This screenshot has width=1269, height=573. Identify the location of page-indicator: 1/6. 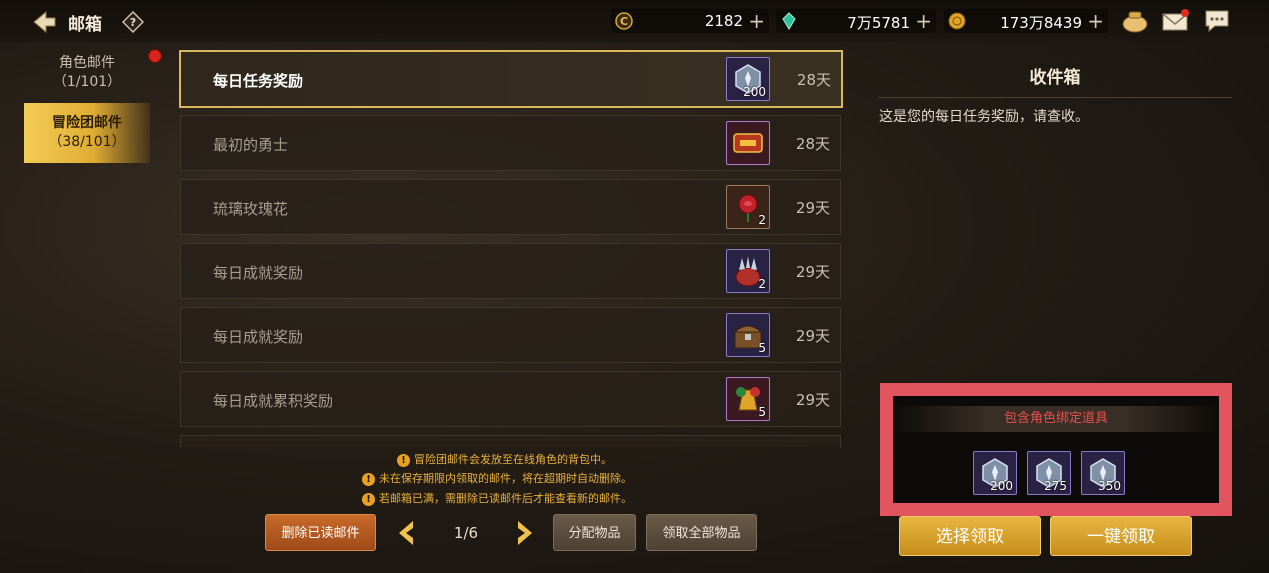
(466, 533).